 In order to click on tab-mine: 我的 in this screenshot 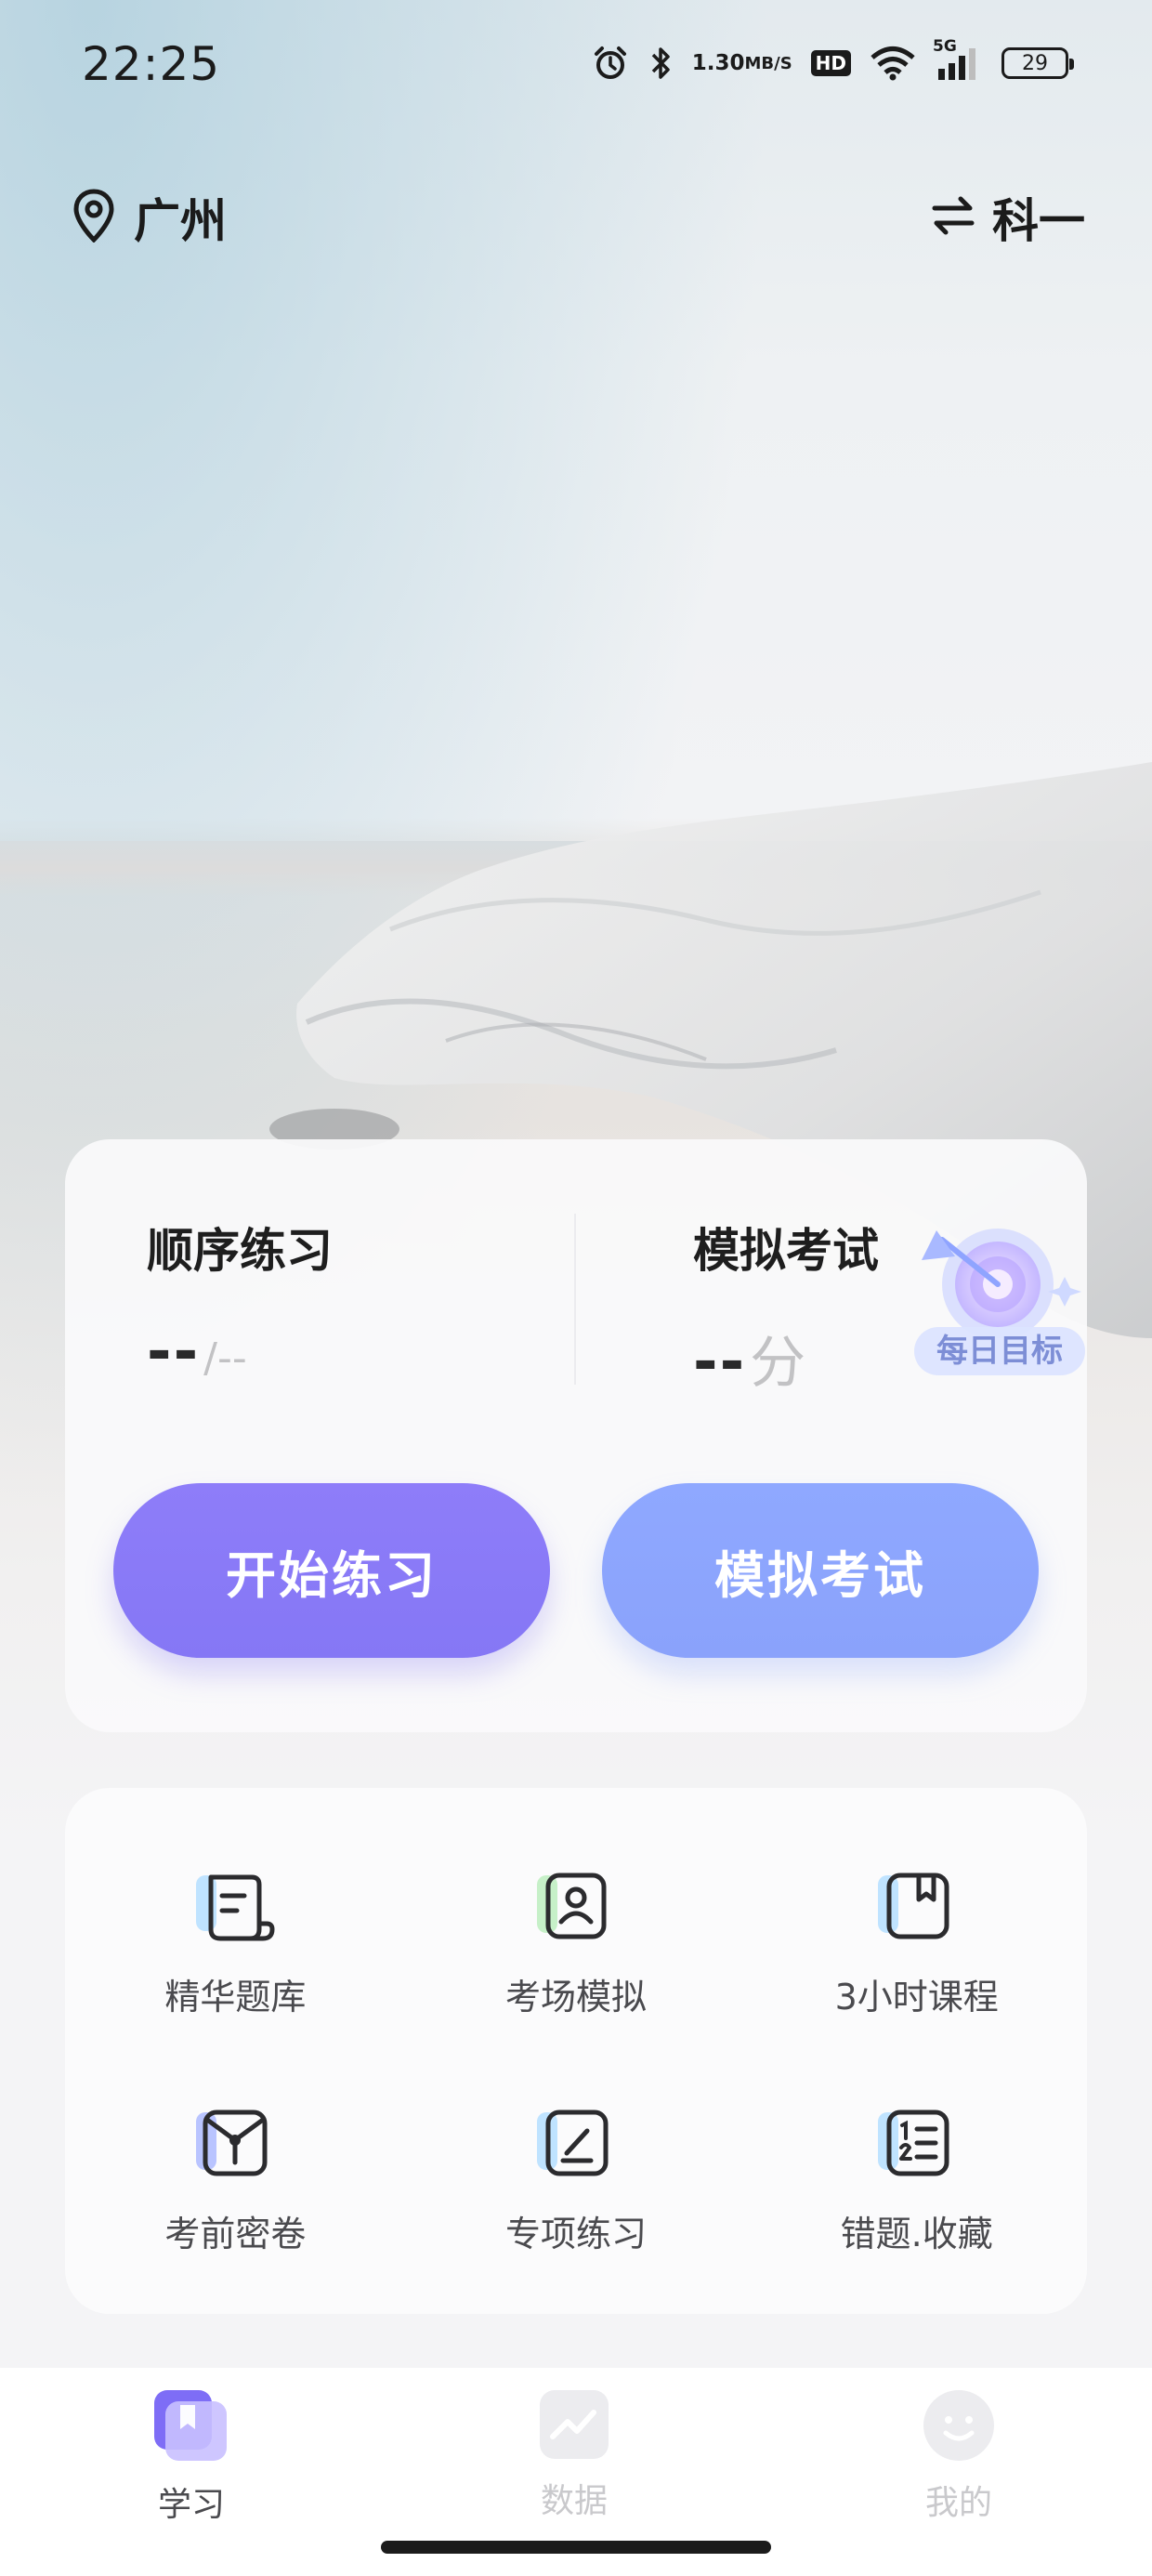, I will do `click(959, 2456)`.